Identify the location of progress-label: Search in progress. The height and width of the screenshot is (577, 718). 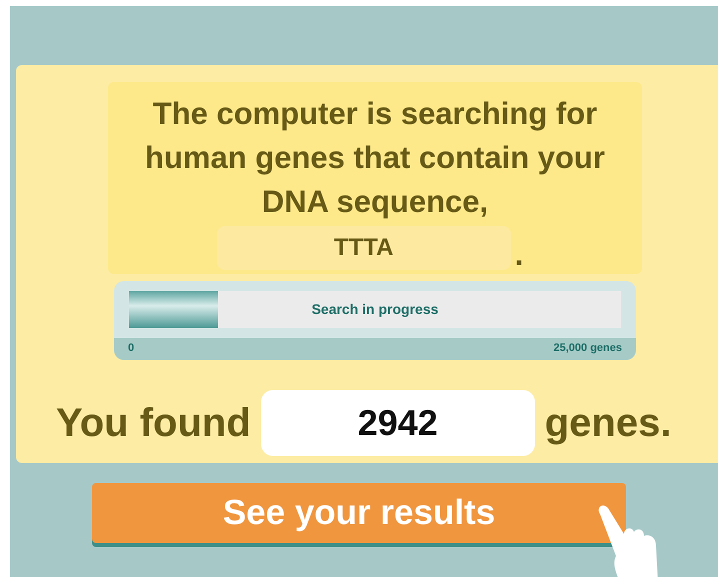
(375, 309).